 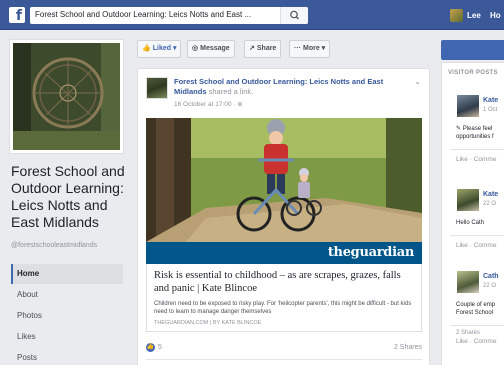 I want to click on visitor-text: Hello Cath, so click(x=470, y=223).